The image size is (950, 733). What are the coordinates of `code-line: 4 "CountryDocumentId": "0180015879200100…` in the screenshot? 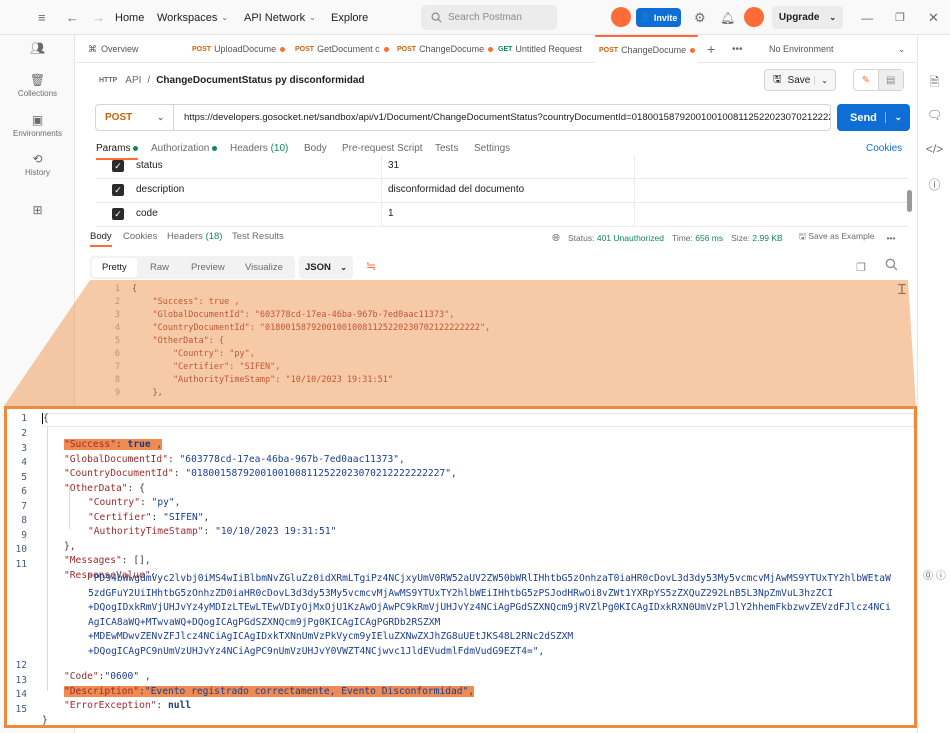 It's located at (302, 328).